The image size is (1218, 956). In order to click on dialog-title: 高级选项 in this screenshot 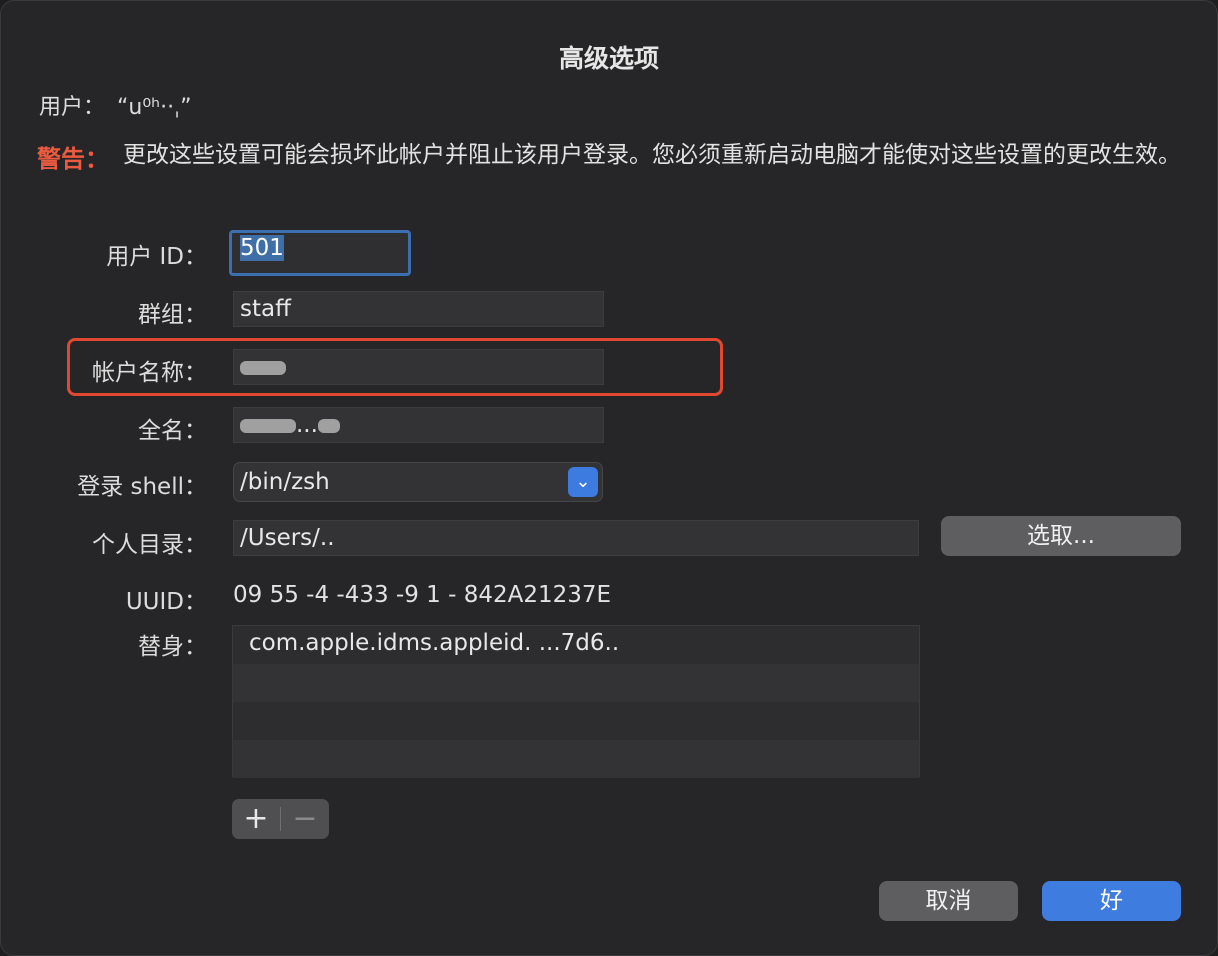, I will do `click(608, 58)`.